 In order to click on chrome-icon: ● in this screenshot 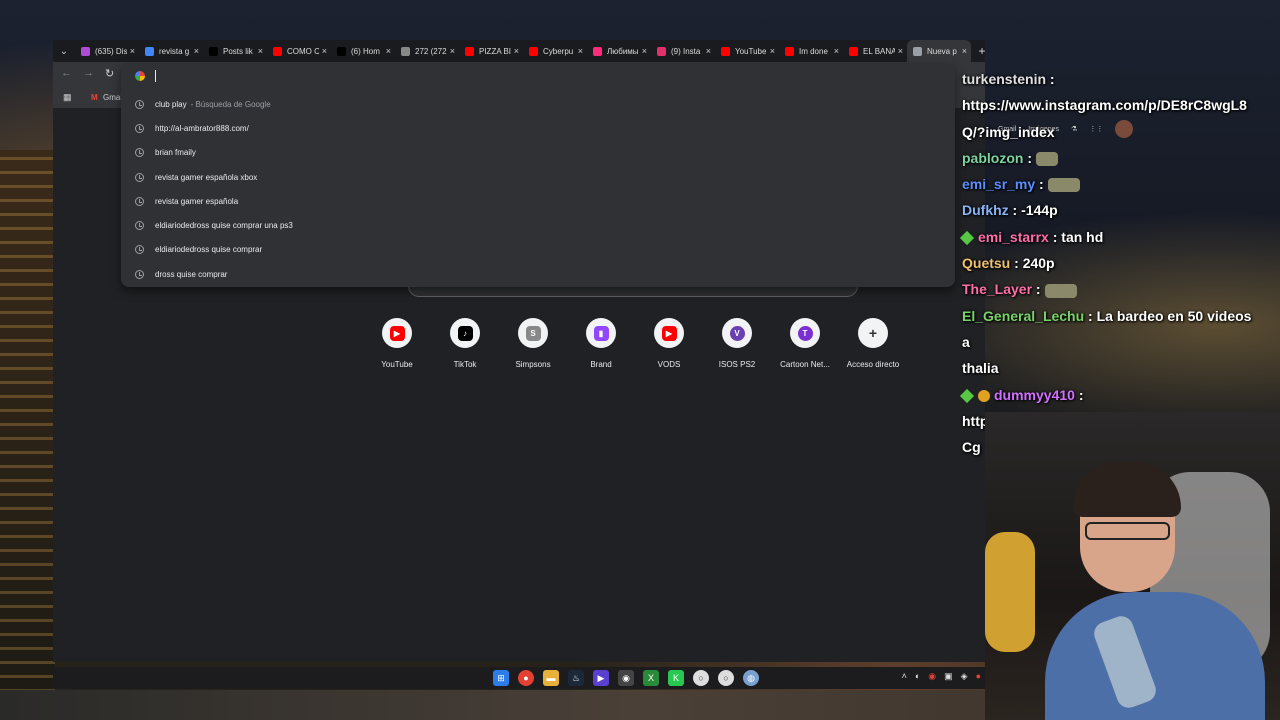, I will do `click(526, 678)`.